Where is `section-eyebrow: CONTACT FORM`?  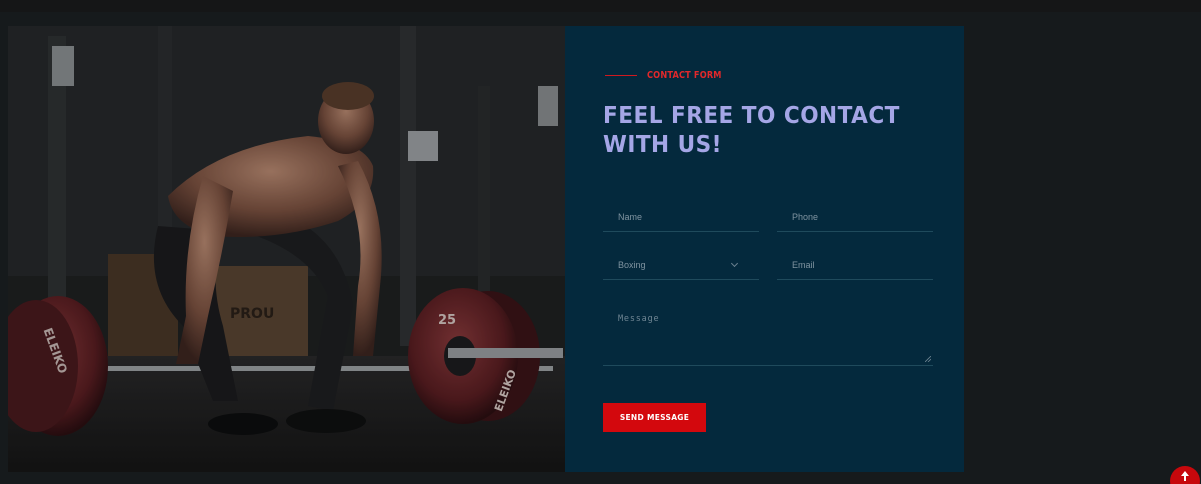 section-eyebrow: CONTACT FORM is located at coordinates (671, 75).